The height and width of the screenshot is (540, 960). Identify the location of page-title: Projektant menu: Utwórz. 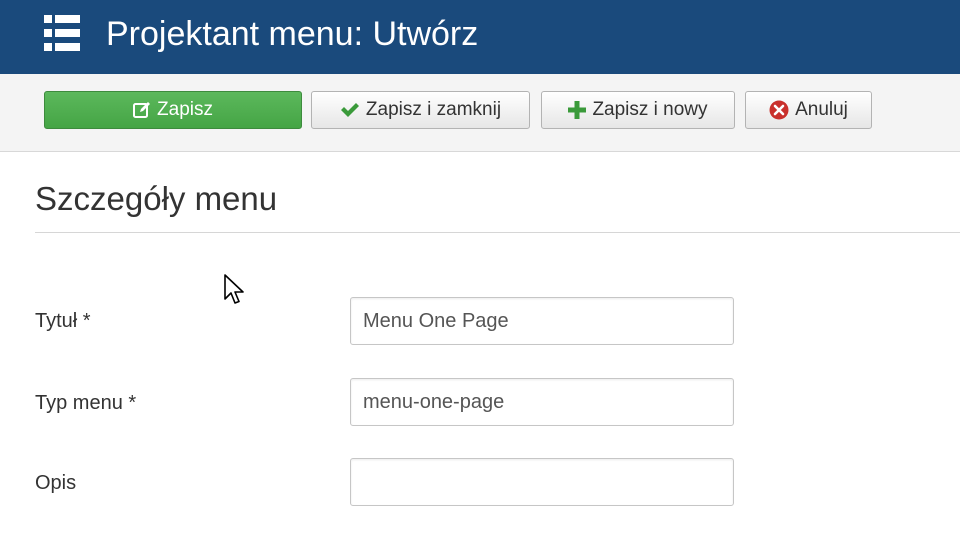
(292, 34).